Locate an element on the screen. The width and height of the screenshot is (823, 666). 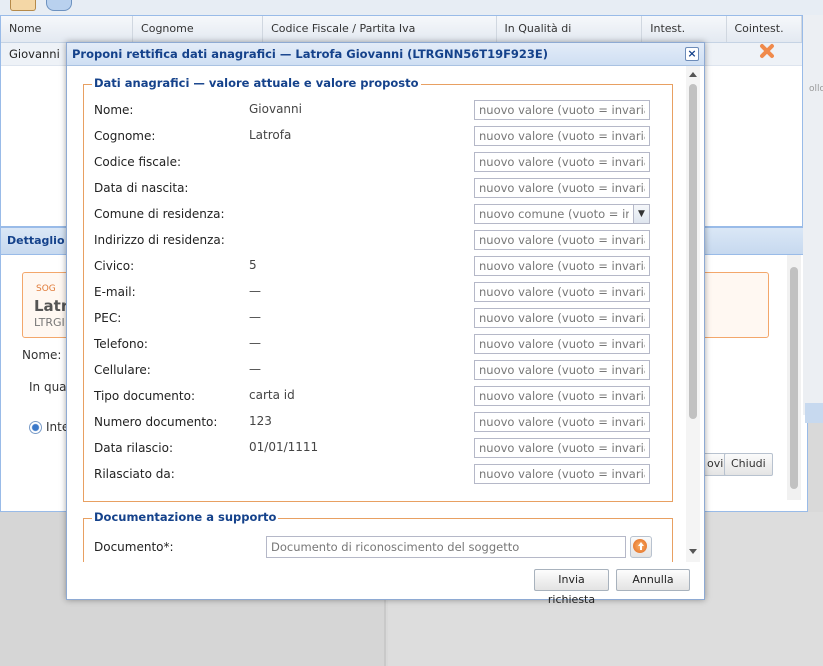
close-icon: × is located at coordinates (692, 54).